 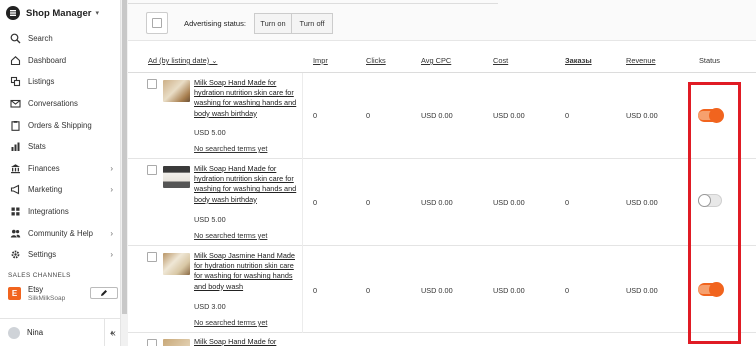 I want to click on sidebar-item-label: Dashboard, so click(x=47, y=60).